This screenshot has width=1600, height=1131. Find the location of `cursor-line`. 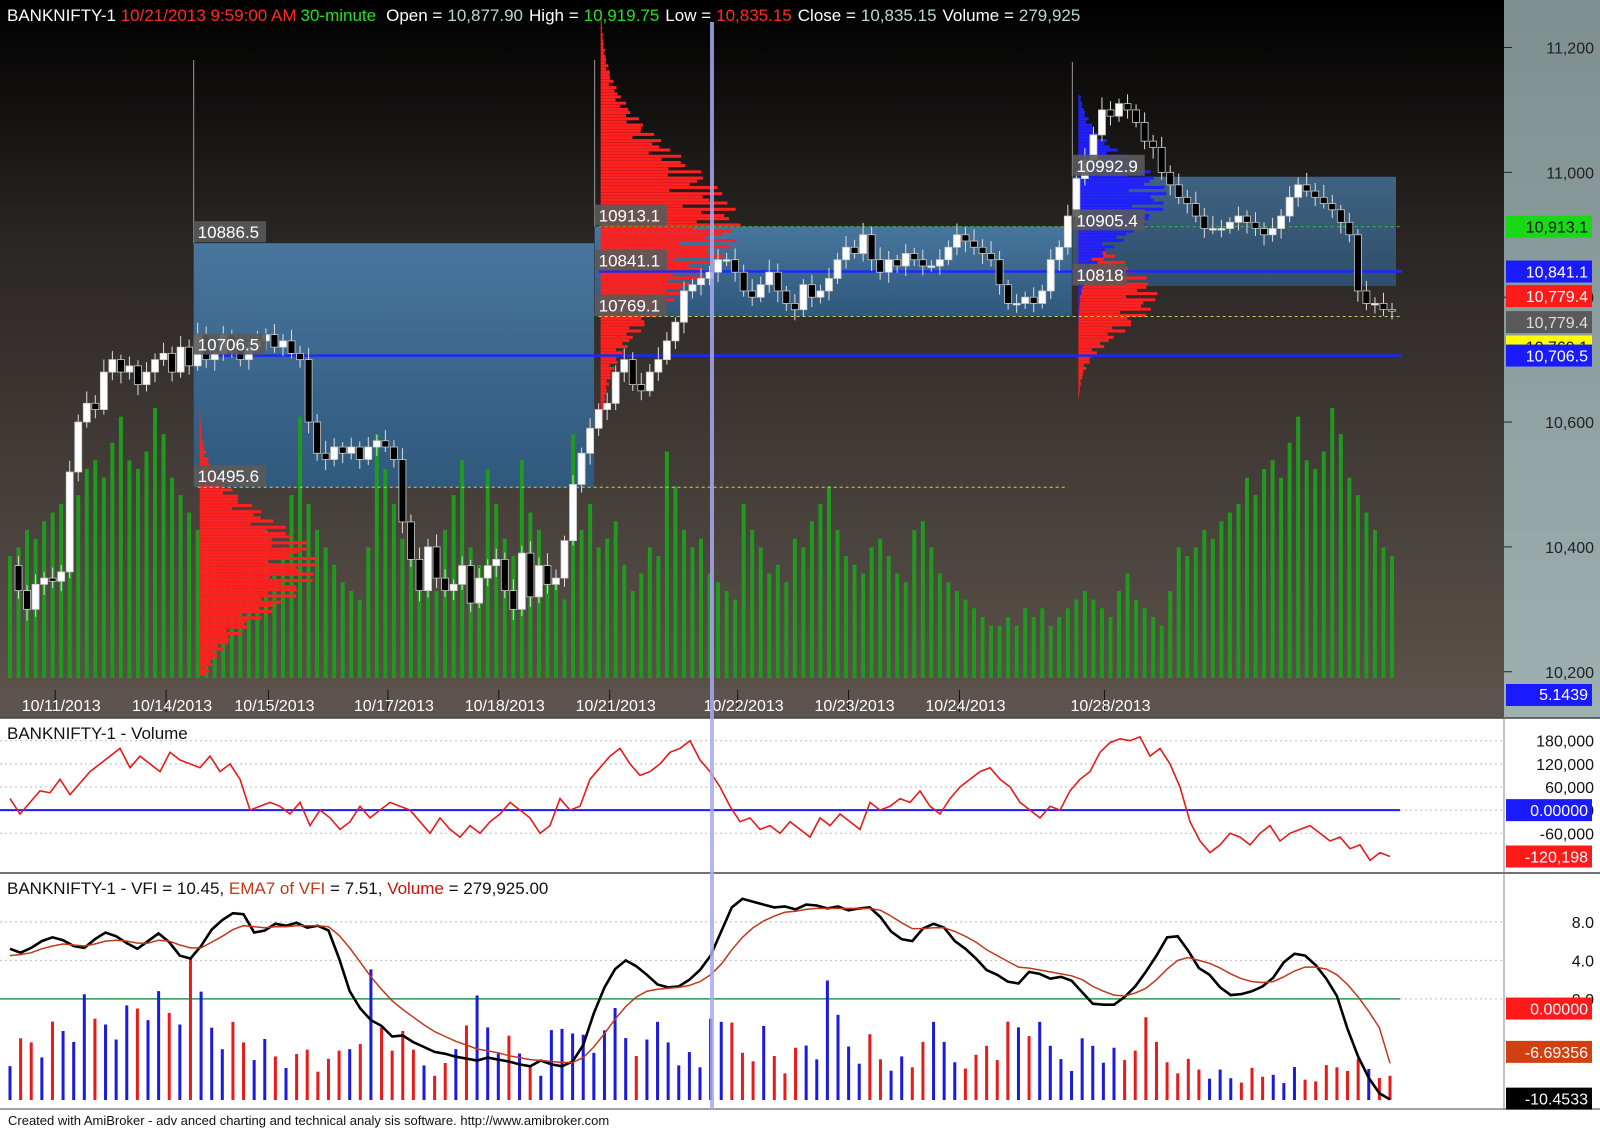

cursor-line is located at coordinates (712, 565).